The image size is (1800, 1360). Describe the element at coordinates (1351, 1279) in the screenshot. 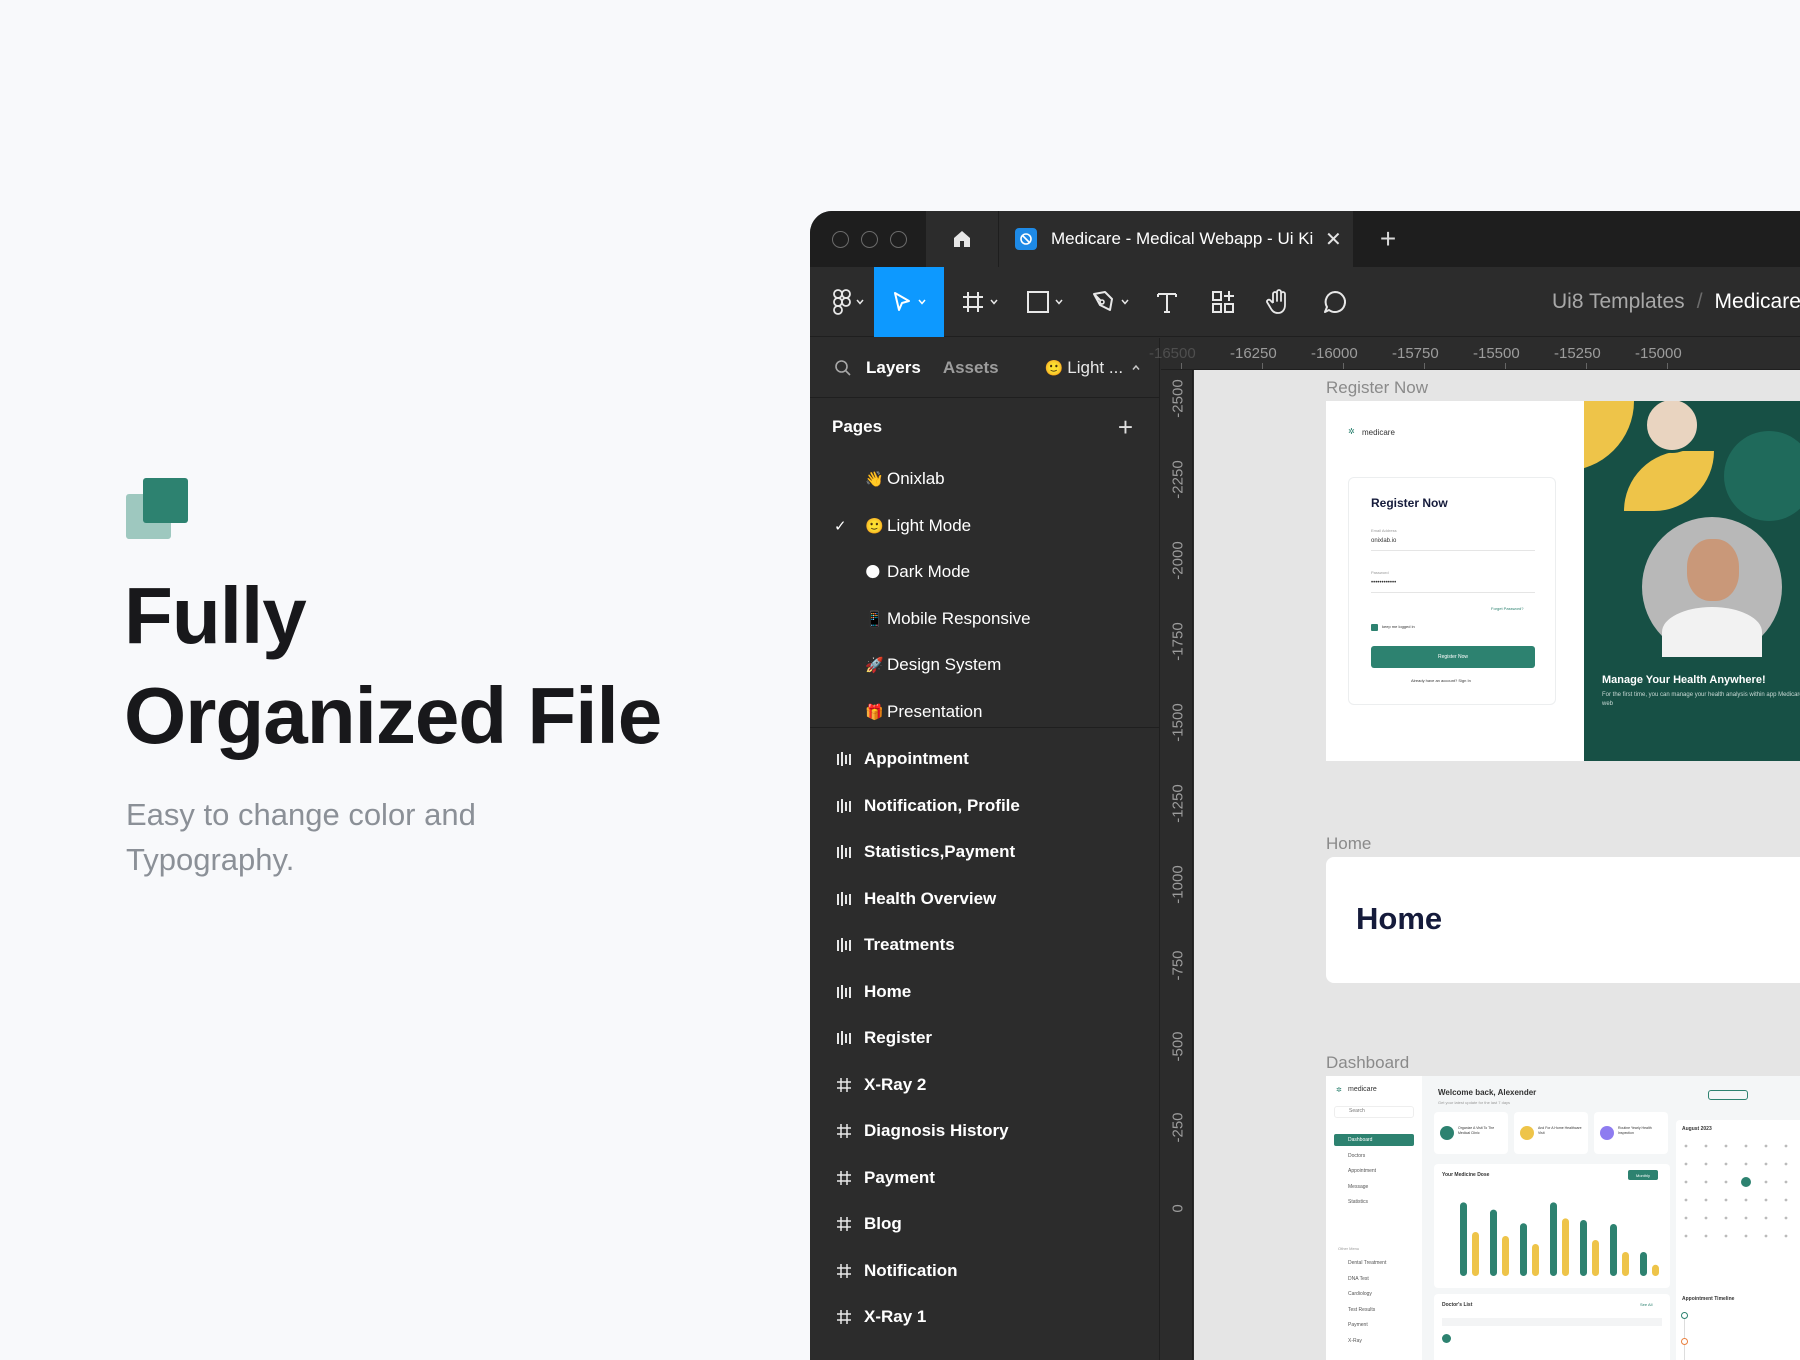

I see `dash-other-menu-item: DNA Test` at that location.